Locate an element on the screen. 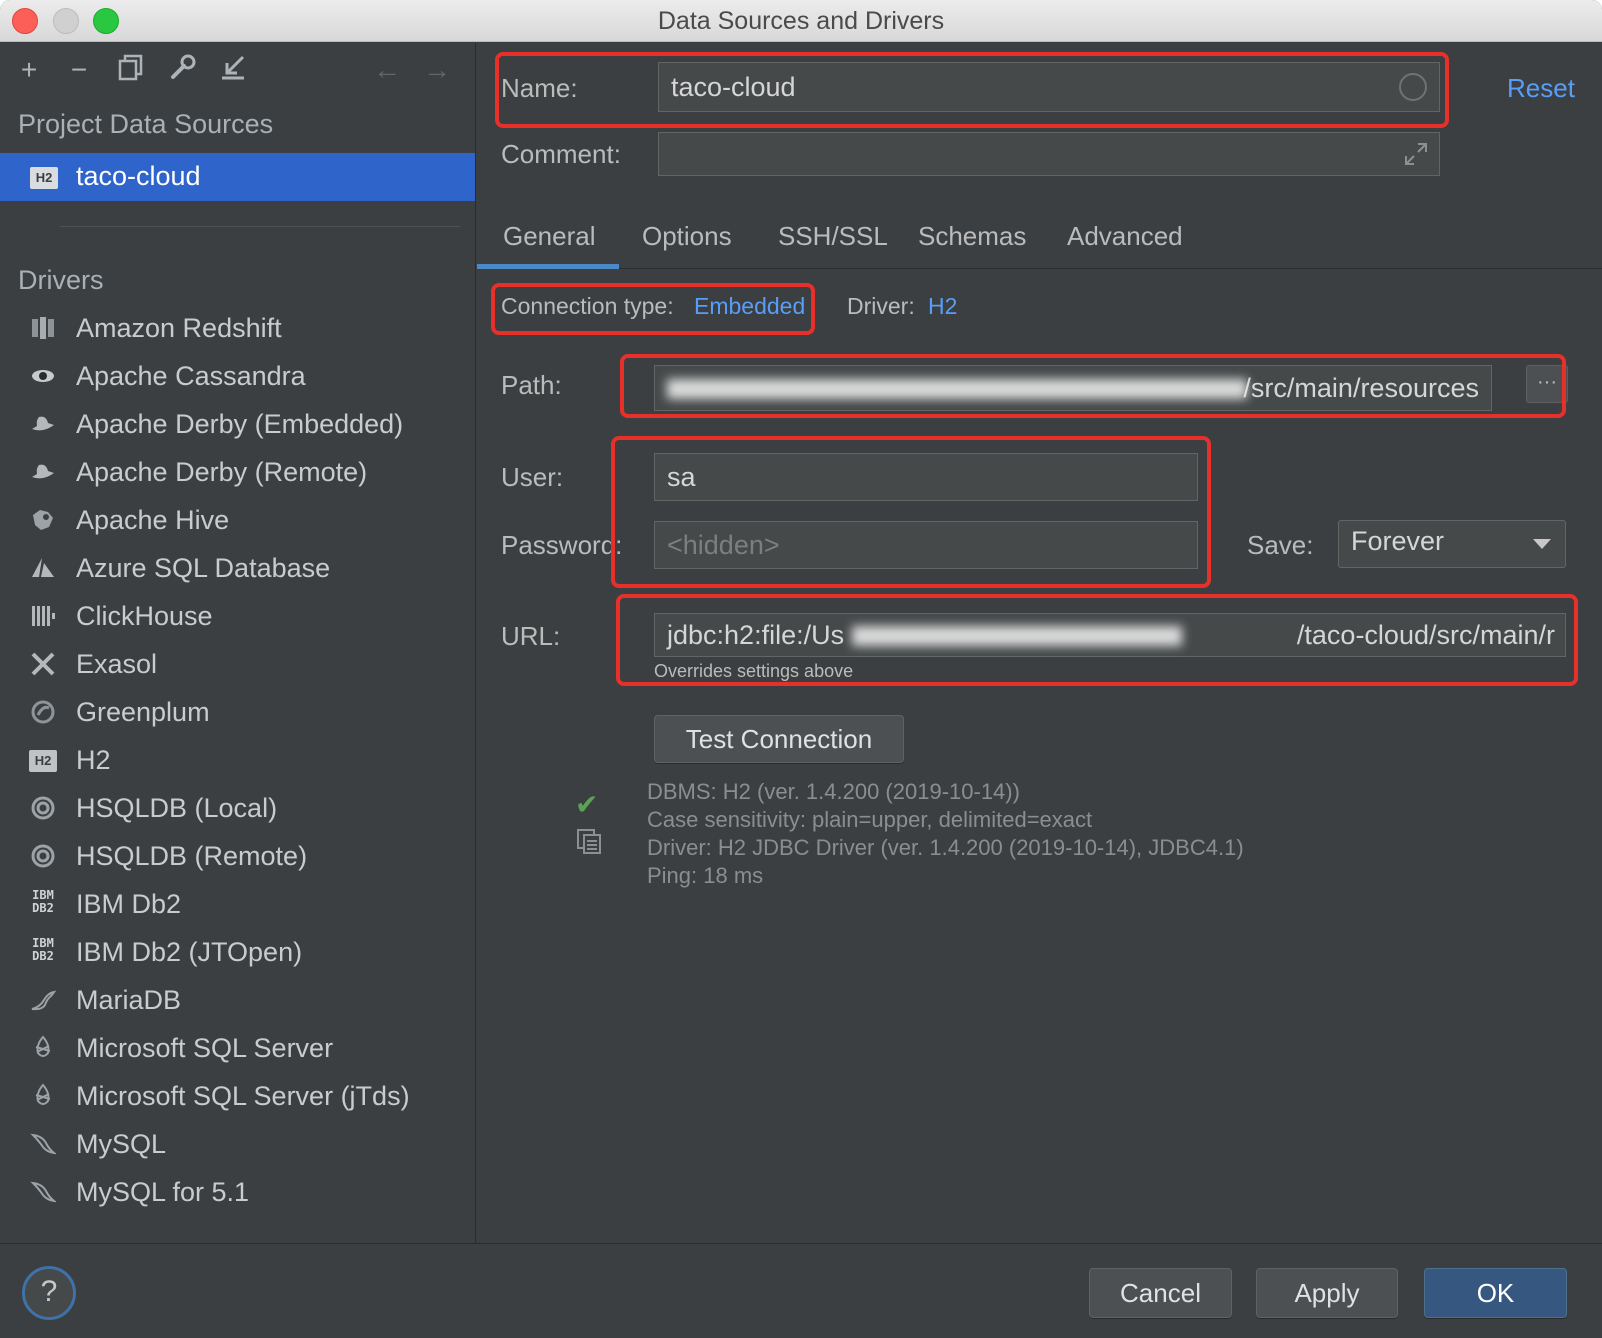  import-icon is located at coordinates (233, 70).